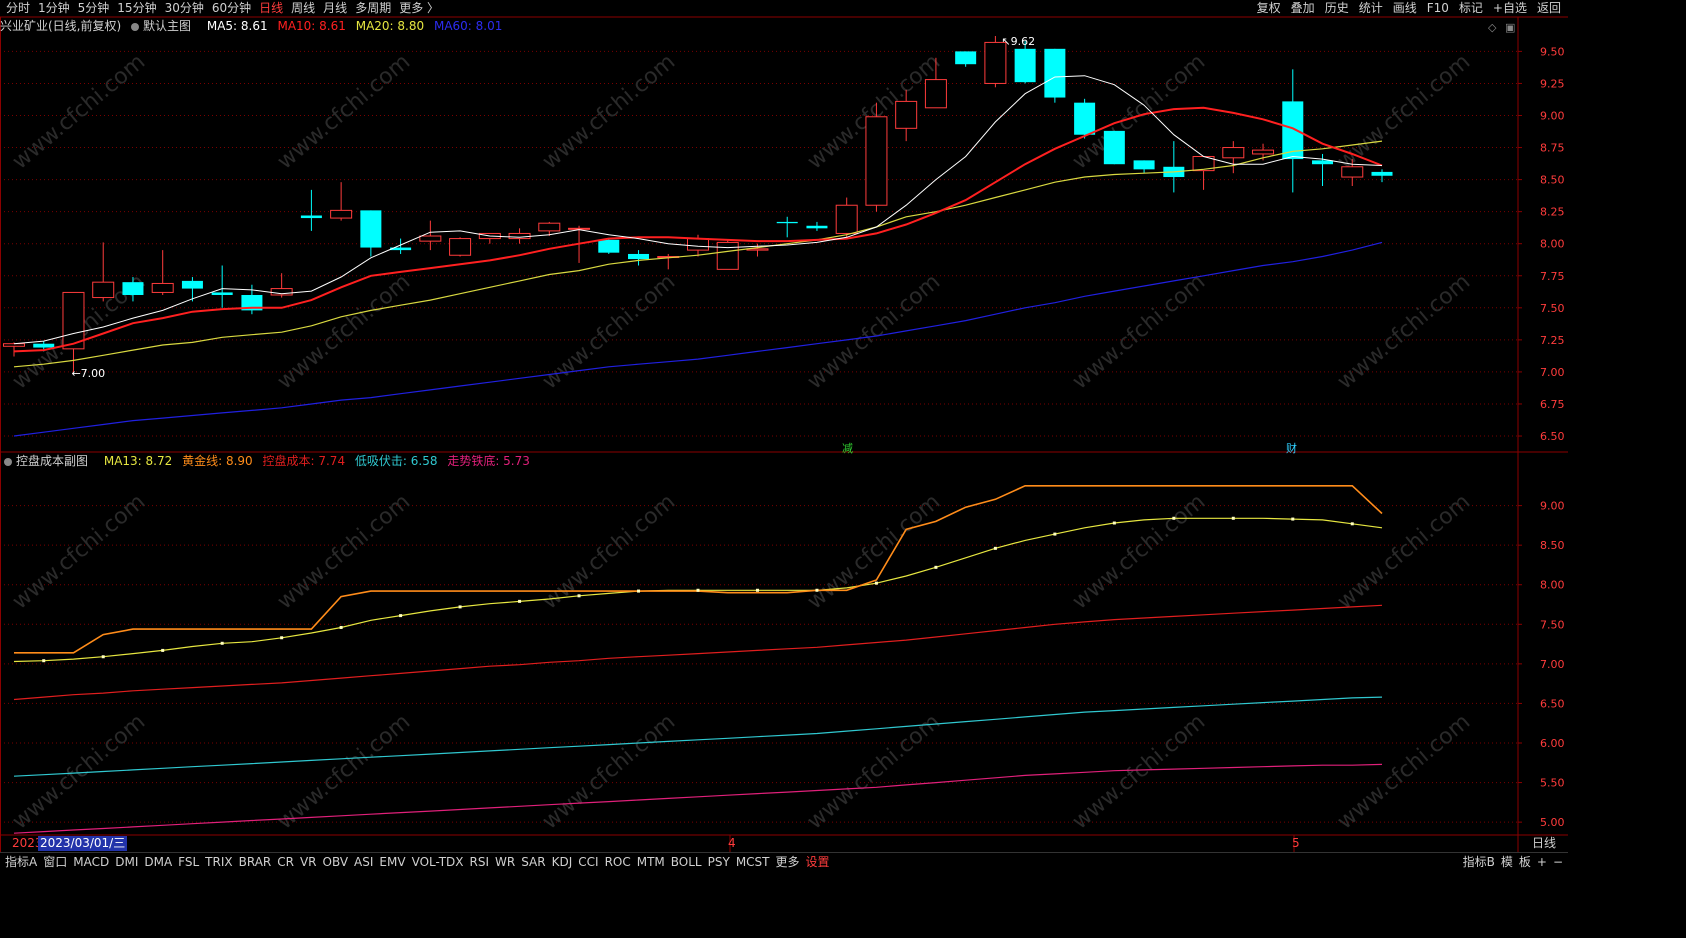 This screenshot has width=1686, height=938. I want to click on indicator-tab: WR, so click(505, 862).